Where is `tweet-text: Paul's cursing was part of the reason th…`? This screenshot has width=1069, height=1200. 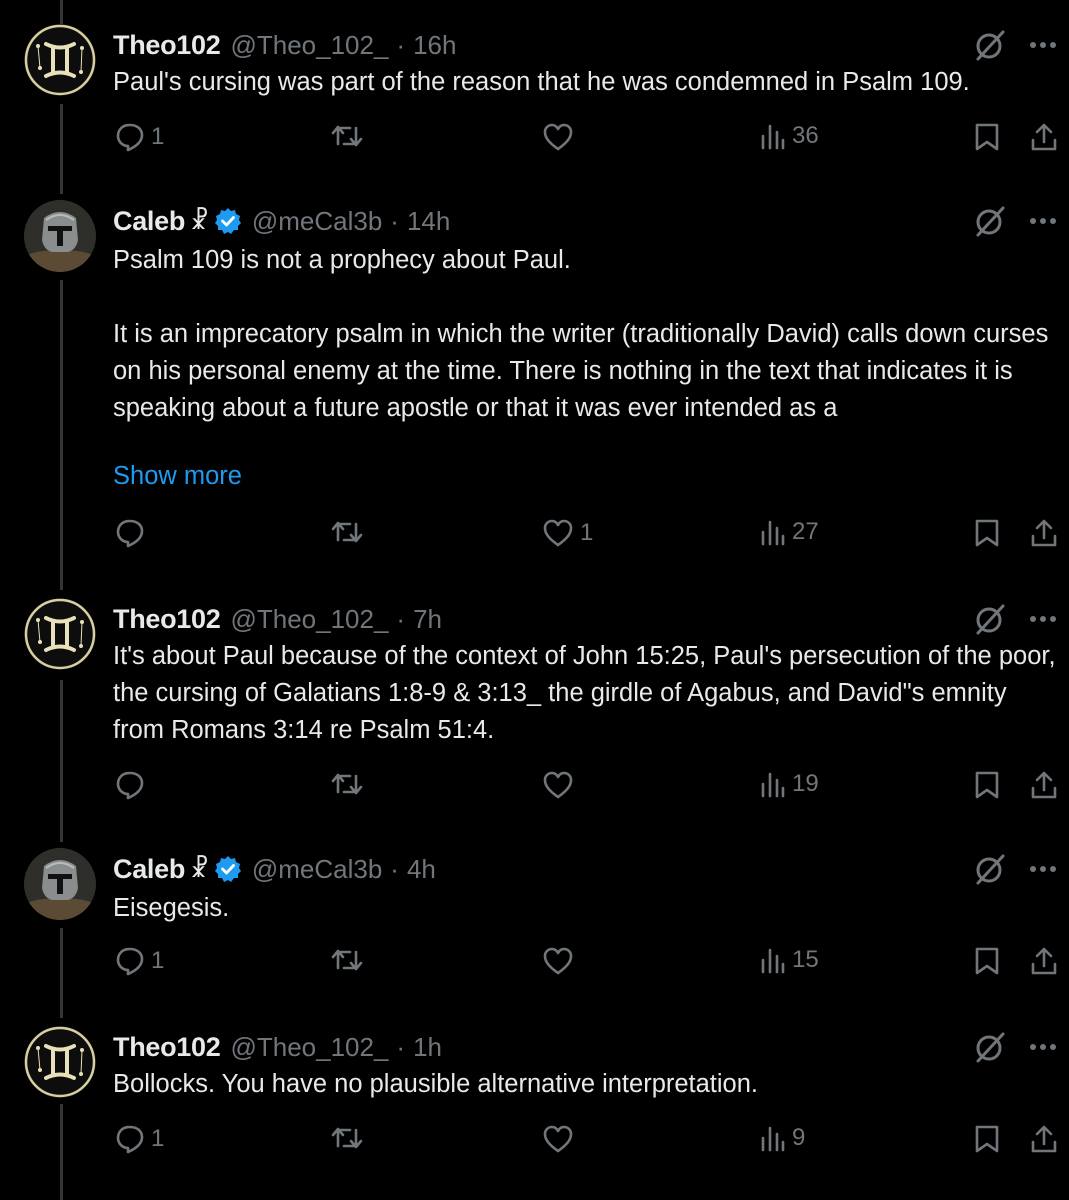 tweet-text: Paul's cursing was part of the reason th… is located at coordinates (541, 82).